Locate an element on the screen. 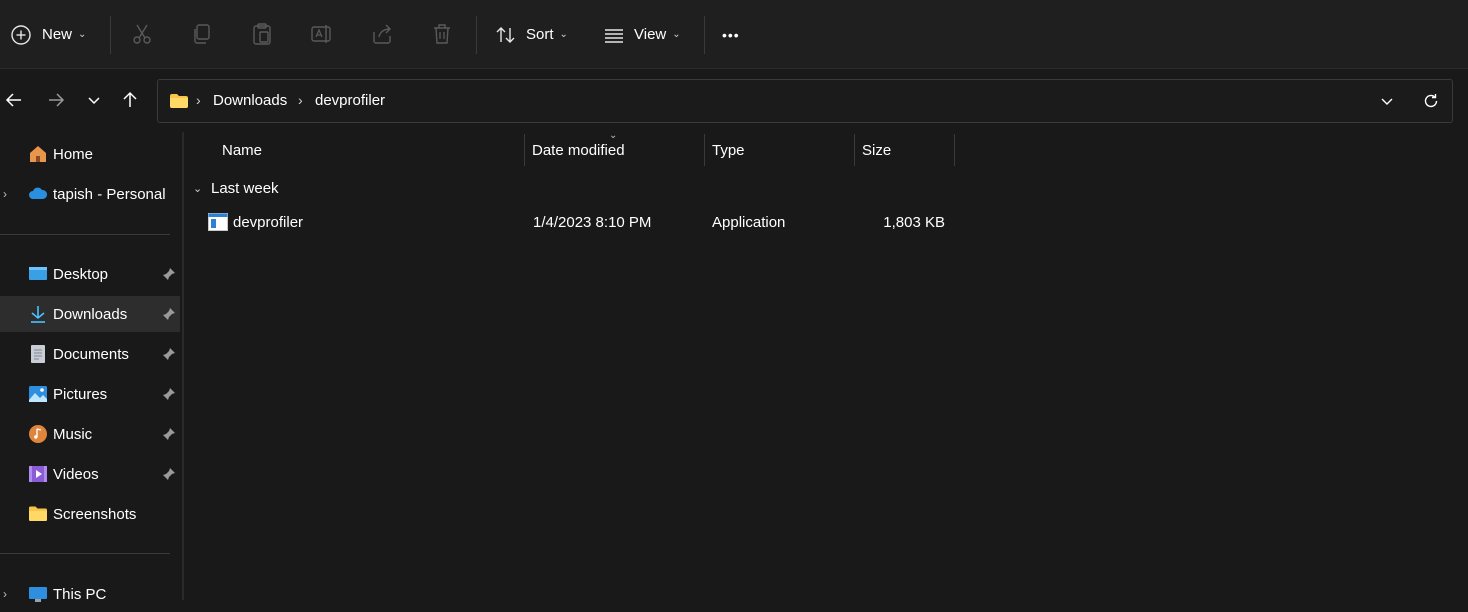 This screenshot has width=1468, height=612. group-label: Last week is located at coordinates (245, 188).